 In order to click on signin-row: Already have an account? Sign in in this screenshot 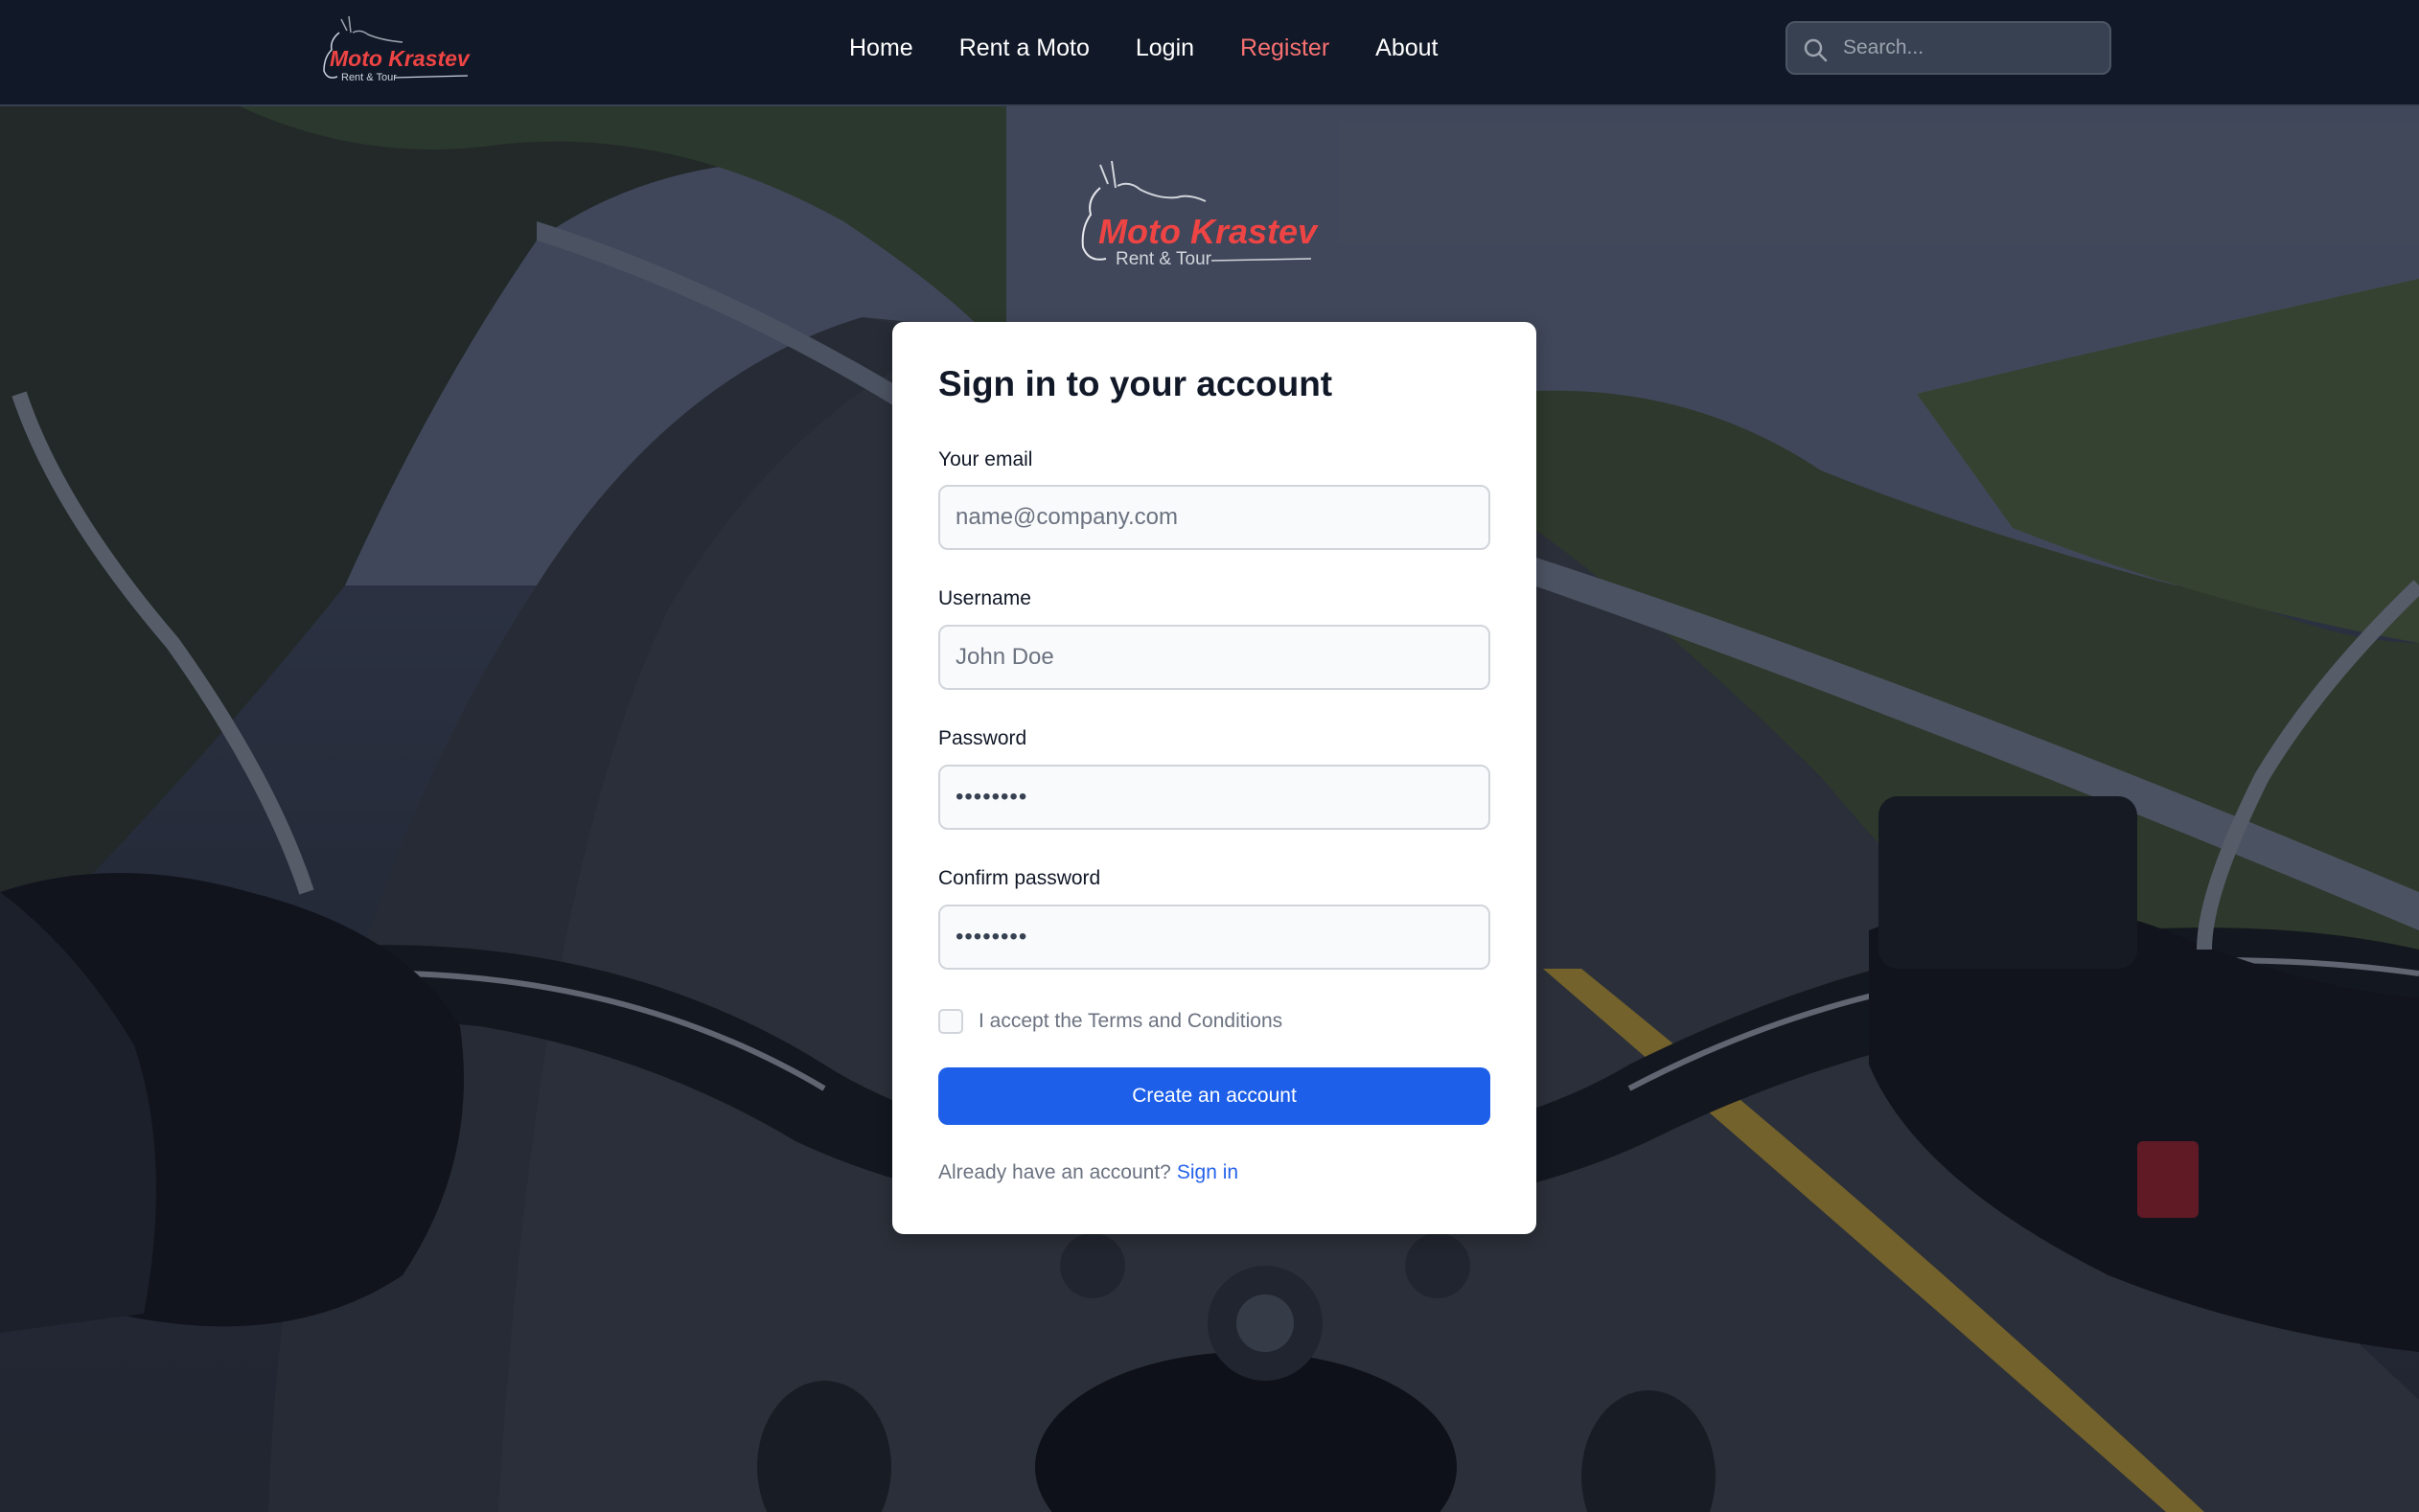, I will do `click(1088, 1172)`.